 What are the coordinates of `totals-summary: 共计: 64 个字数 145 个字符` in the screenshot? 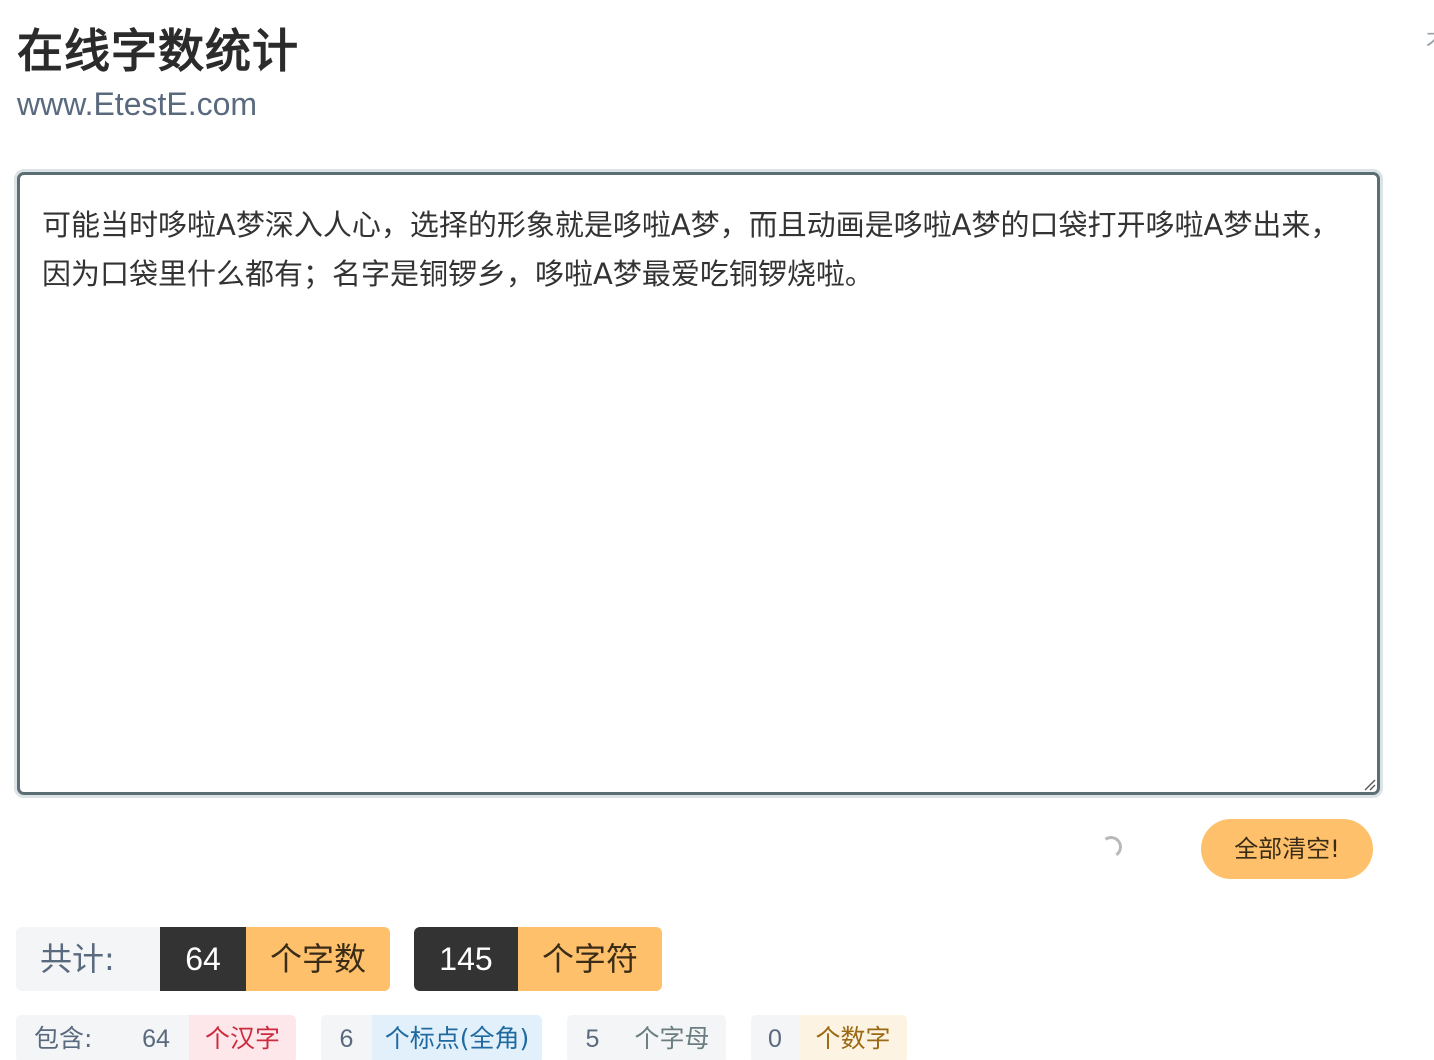 It's located at (339, 959).